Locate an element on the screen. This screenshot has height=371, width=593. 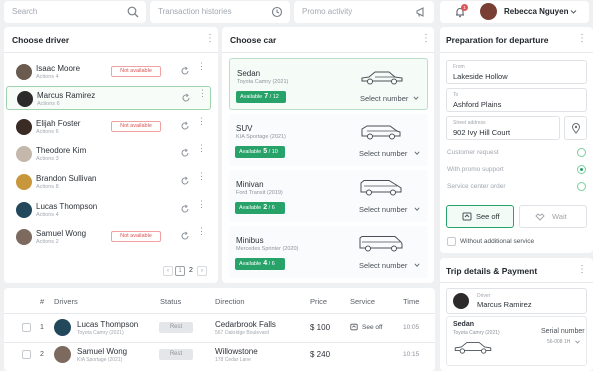
row-driver-name: Samuel Wong is located at coordinates (102, 351).